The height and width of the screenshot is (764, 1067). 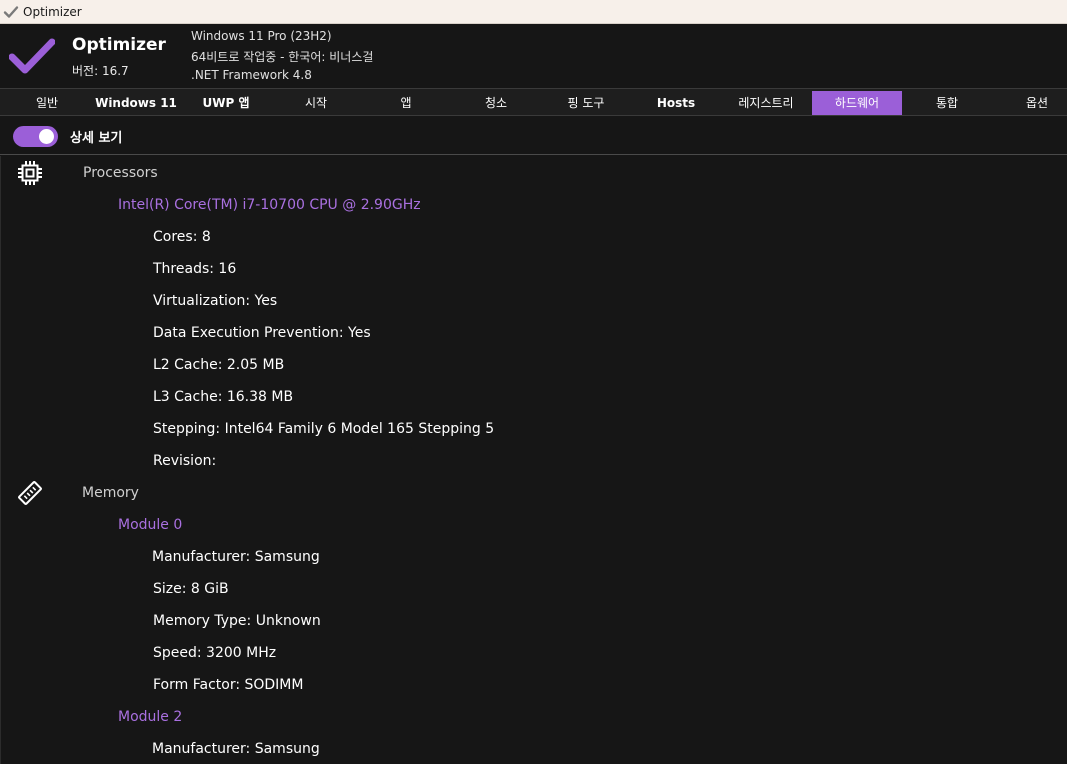 What do you see at coordinates (11, 12) in the screenshot?
I see `checkmark-icon` at bounding box center [11, 12].